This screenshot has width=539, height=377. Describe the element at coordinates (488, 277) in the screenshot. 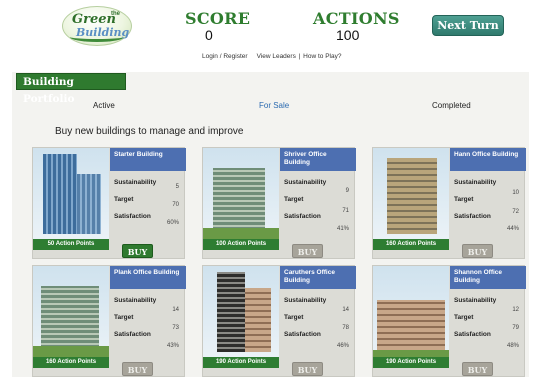

I see `building-name: Shannon Office Building` at that location.